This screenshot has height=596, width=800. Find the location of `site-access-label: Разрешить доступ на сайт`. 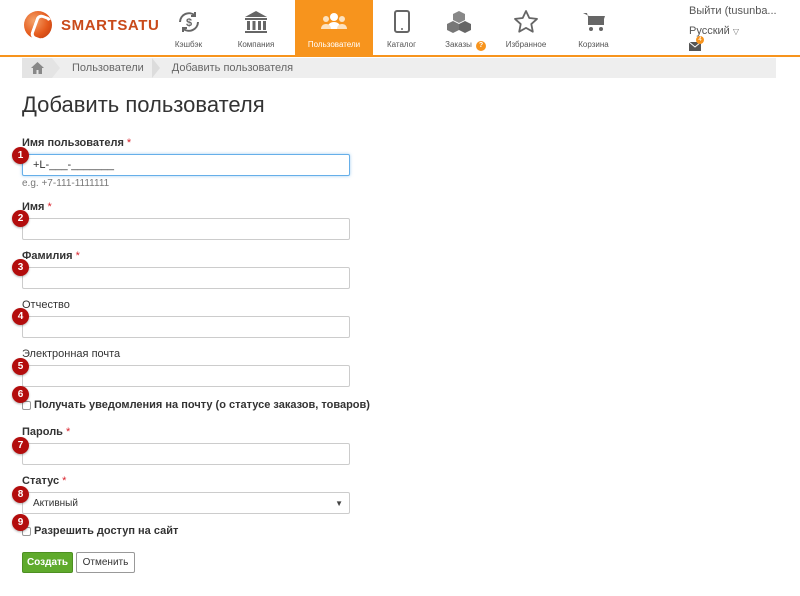

site-access-label: Разрешить доступ на сайт is located at coordinates (106, 531).